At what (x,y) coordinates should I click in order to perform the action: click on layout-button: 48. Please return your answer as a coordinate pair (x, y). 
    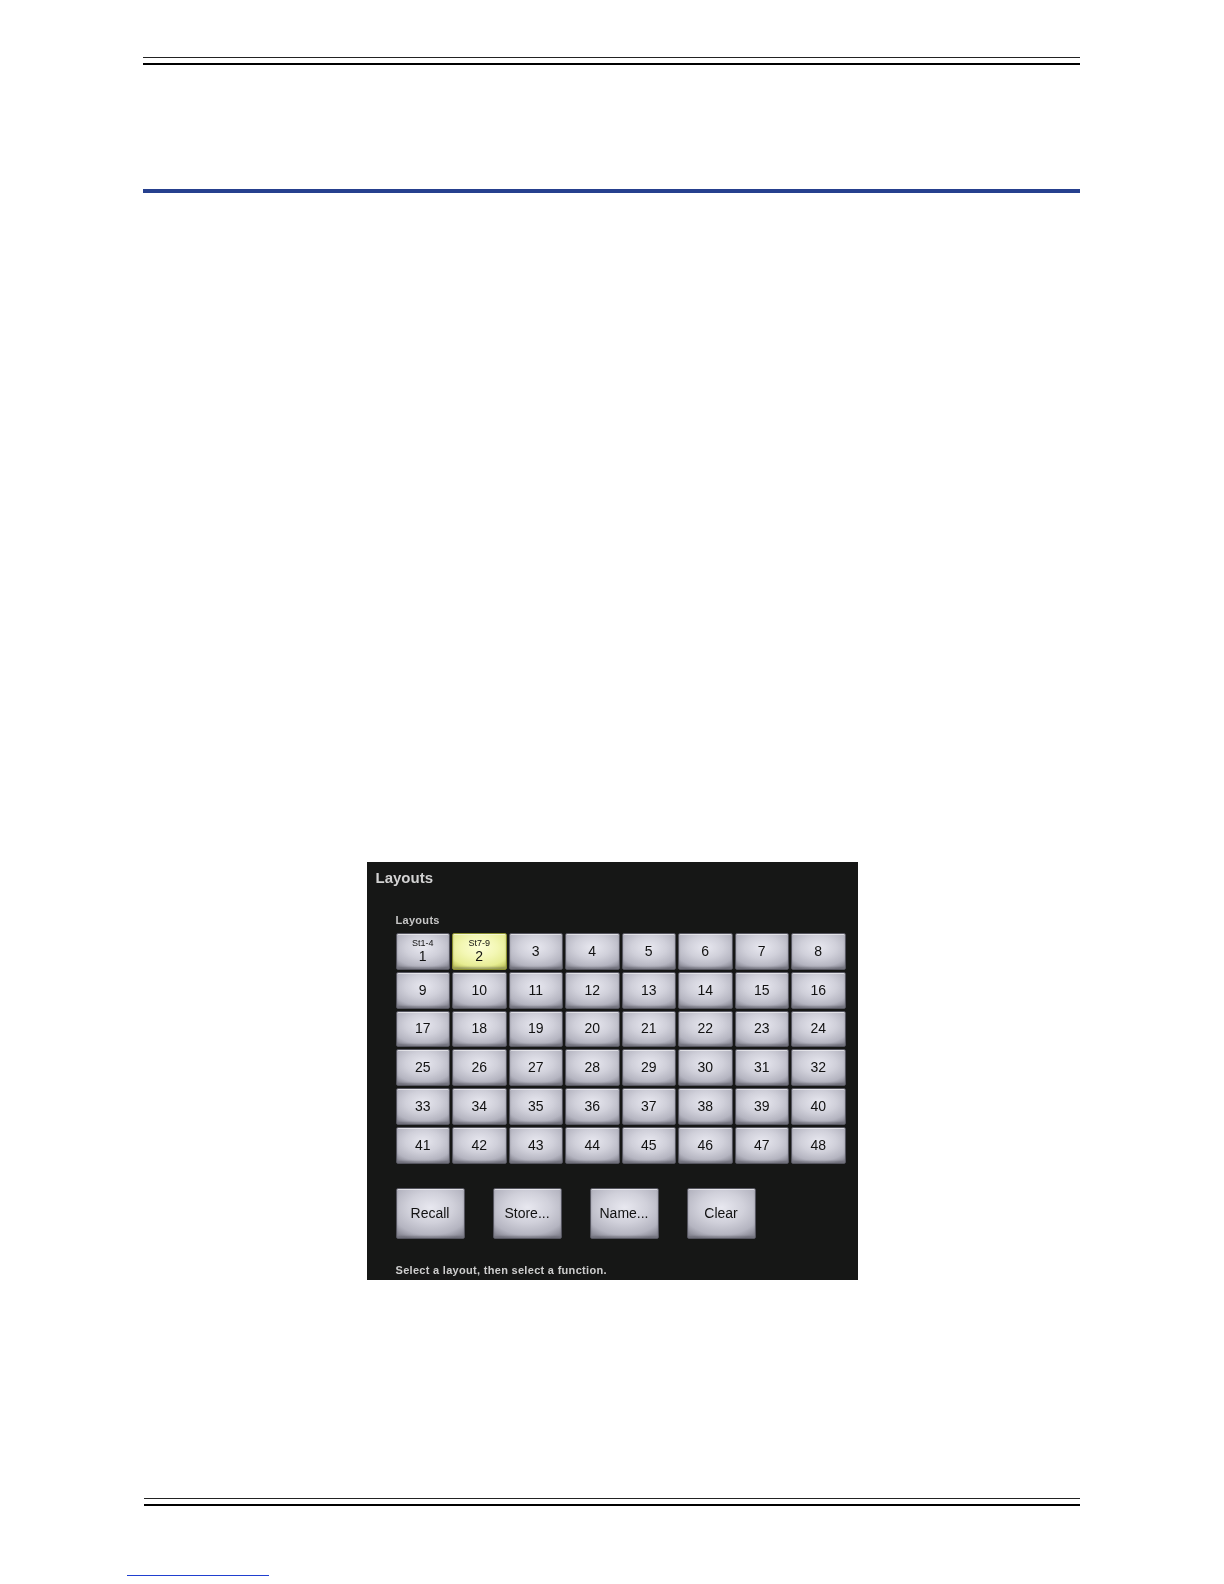
    Looking at the image, I should click on (818, 1145).